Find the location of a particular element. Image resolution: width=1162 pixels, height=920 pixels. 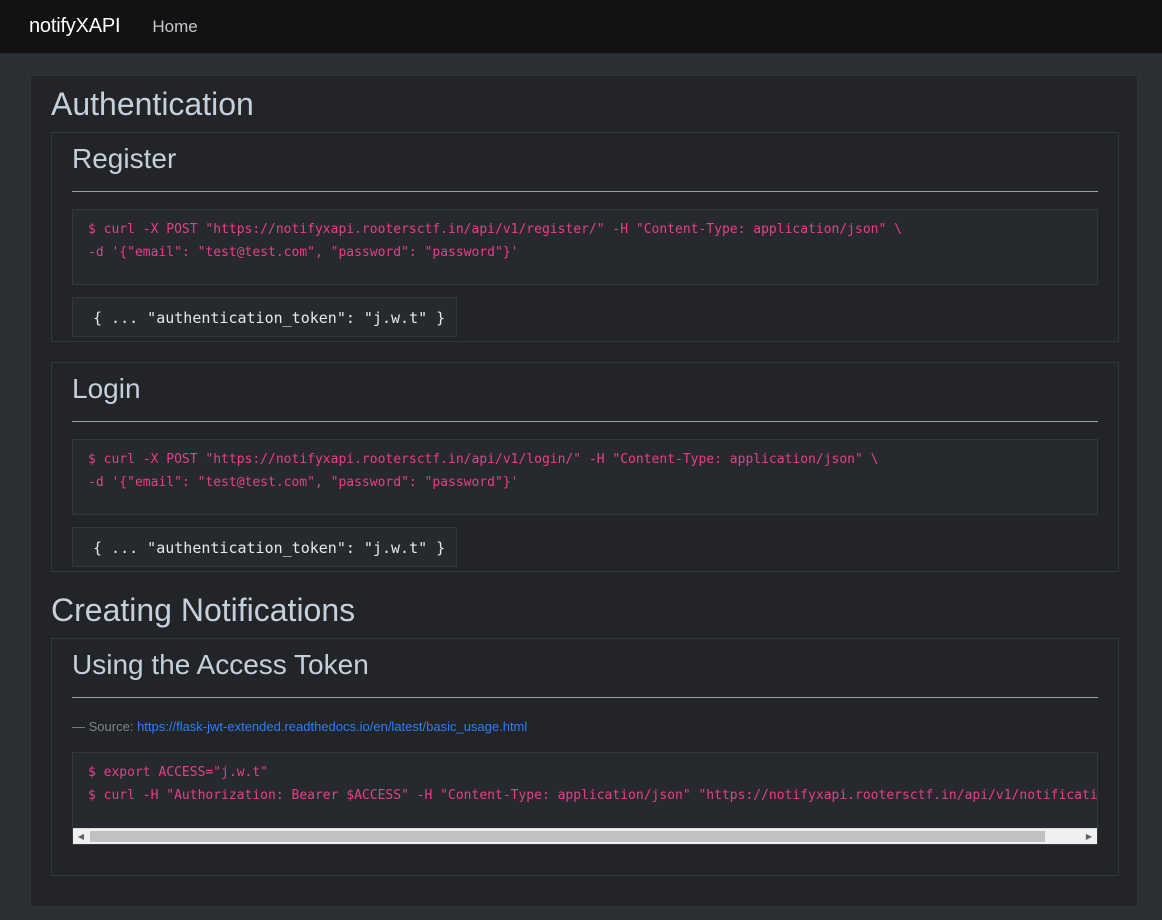

navbar: notifyXAPI Home is located at coordinates (581, 27).